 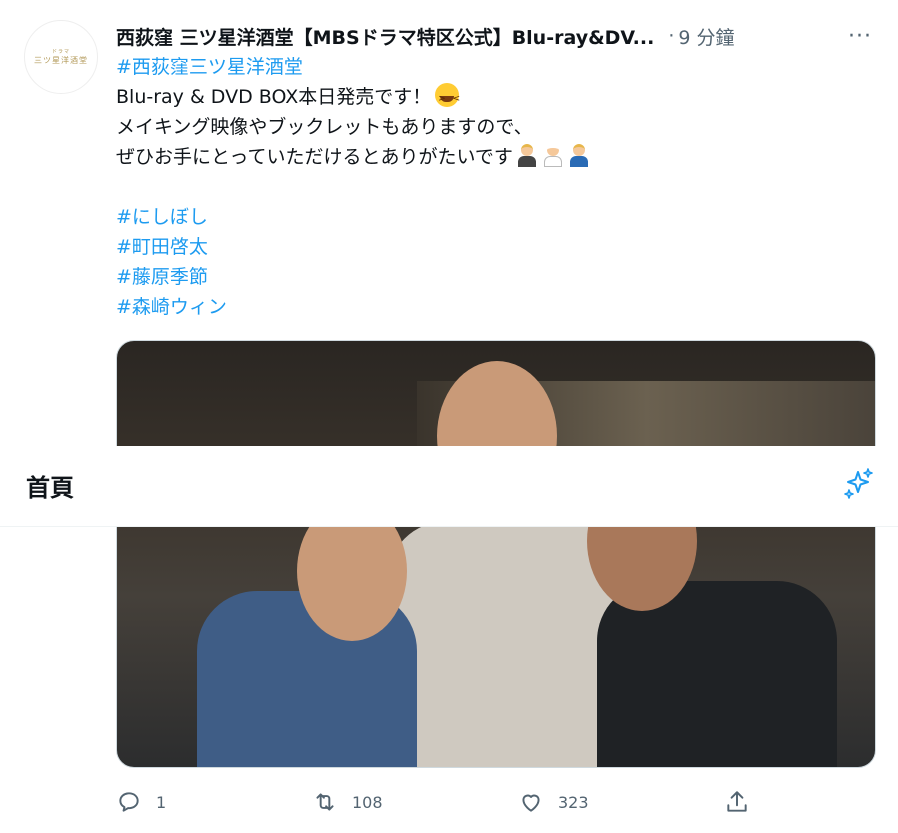 I want to click on retweet-count: 108, so click(x=367, y=802).